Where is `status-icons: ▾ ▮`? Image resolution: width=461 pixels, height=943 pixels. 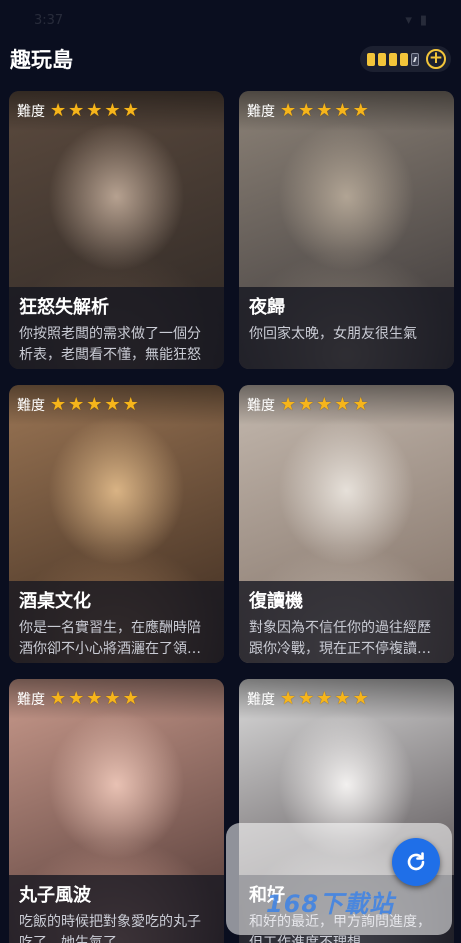 status-icons: ▾ ▮ is located at coordinates (416, 20).